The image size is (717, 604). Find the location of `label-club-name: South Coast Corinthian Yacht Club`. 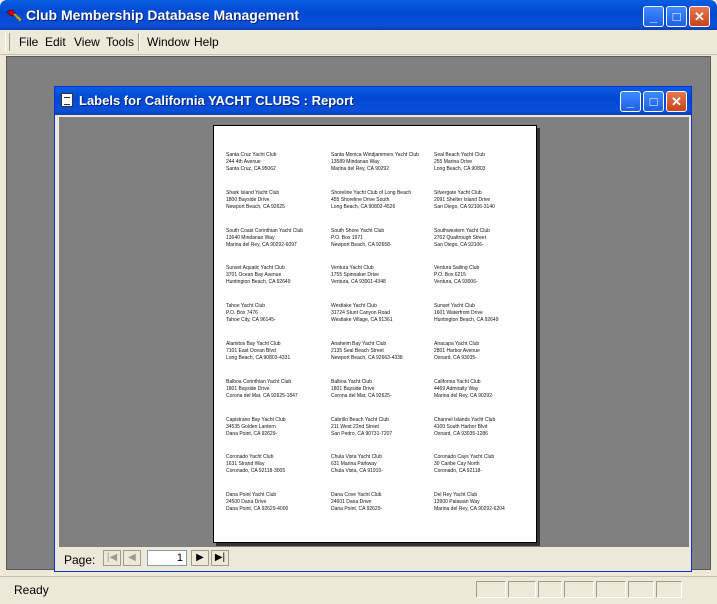

label-club-name: South Coast Corinthian Yacht Club is located at coordinates (265, 230).